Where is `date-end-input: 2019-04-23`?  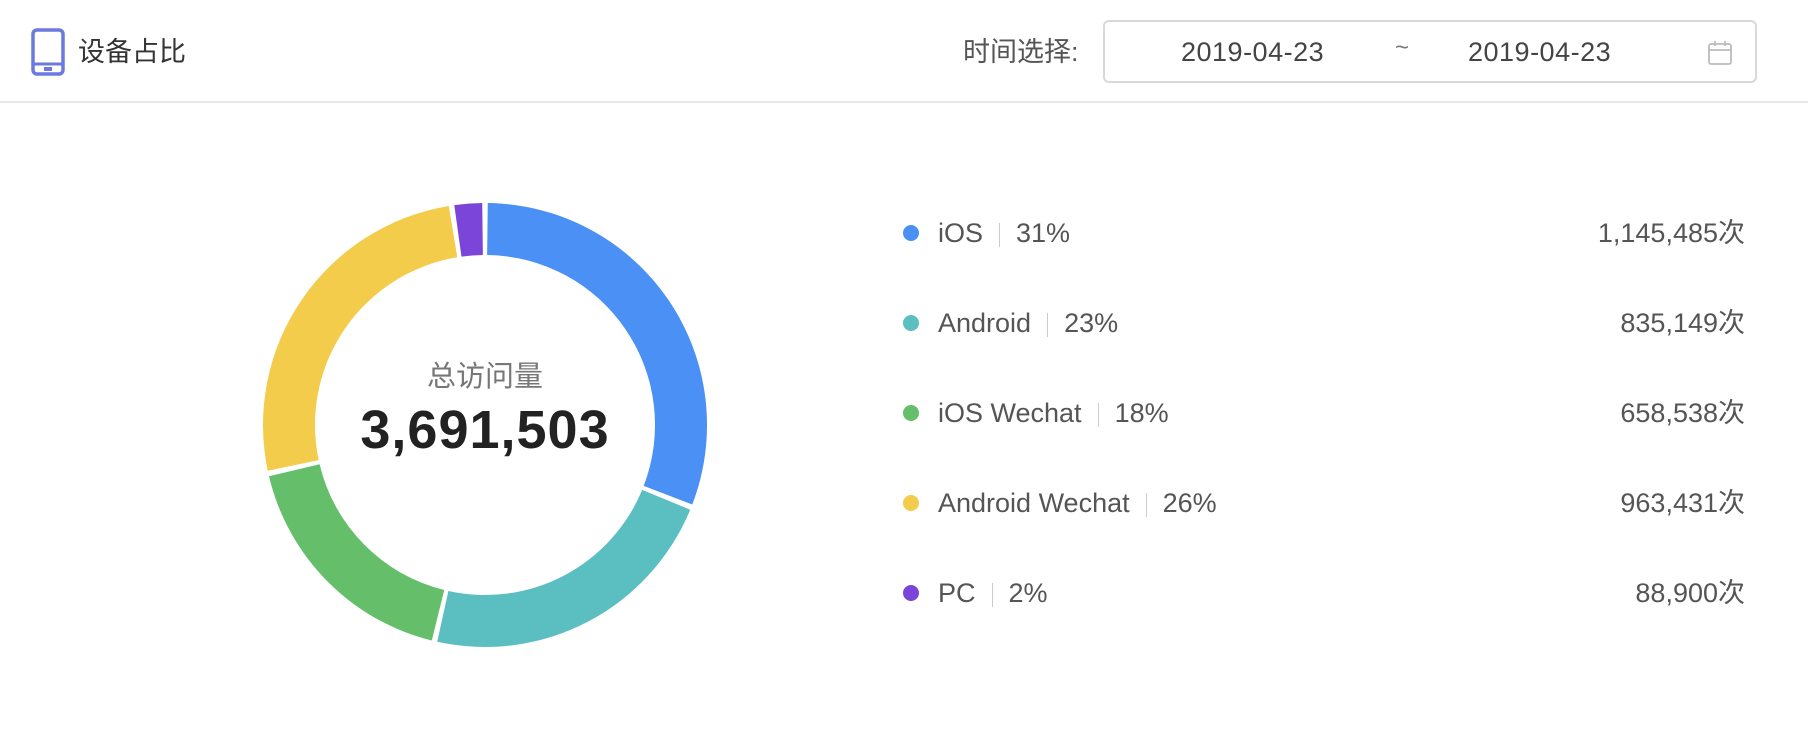
date-end-input: 2019-04-23 is located at coordinates (1539, 52).